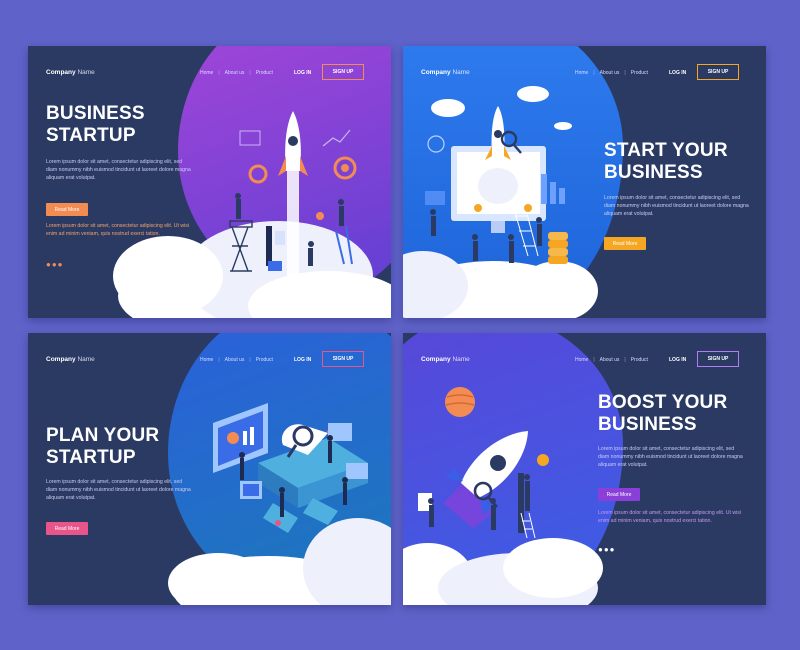  I want to click on rocket-boost-illustration, so click(503, 496).